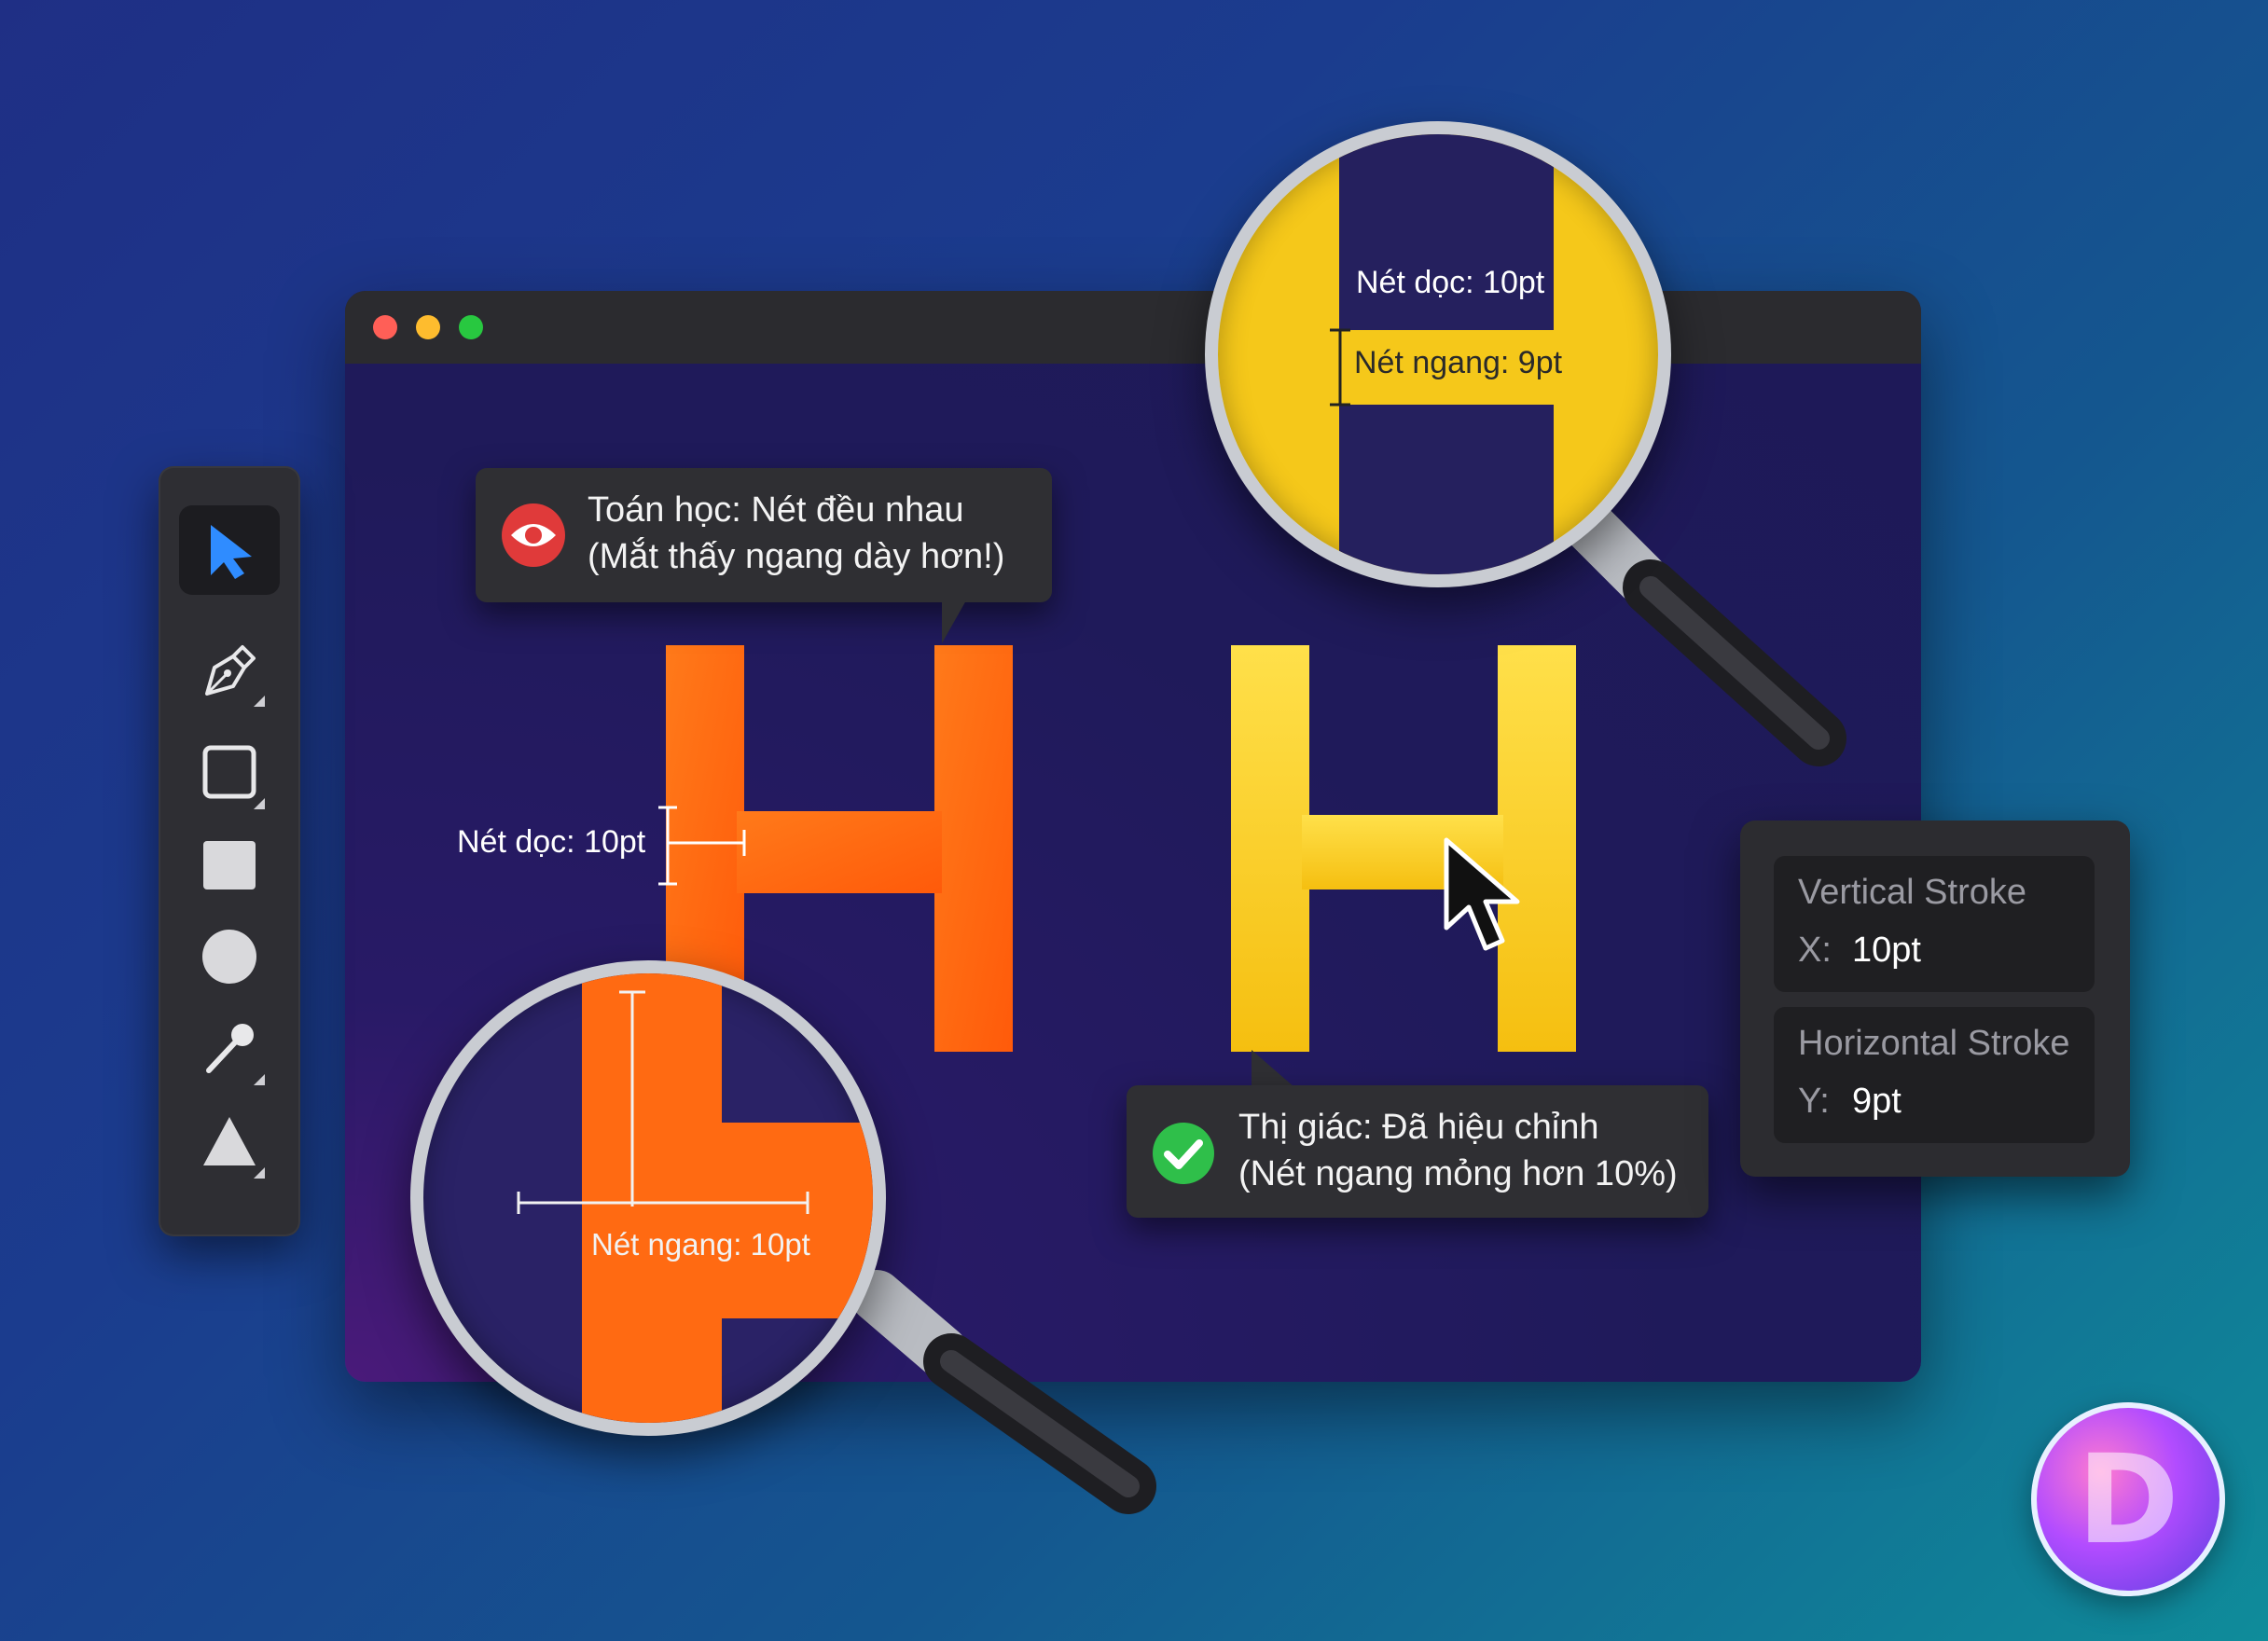  I want to click on magnifier-lens-top: Nét dọc: 10pt Nét ngang: 9pt, so click(1438, 354).